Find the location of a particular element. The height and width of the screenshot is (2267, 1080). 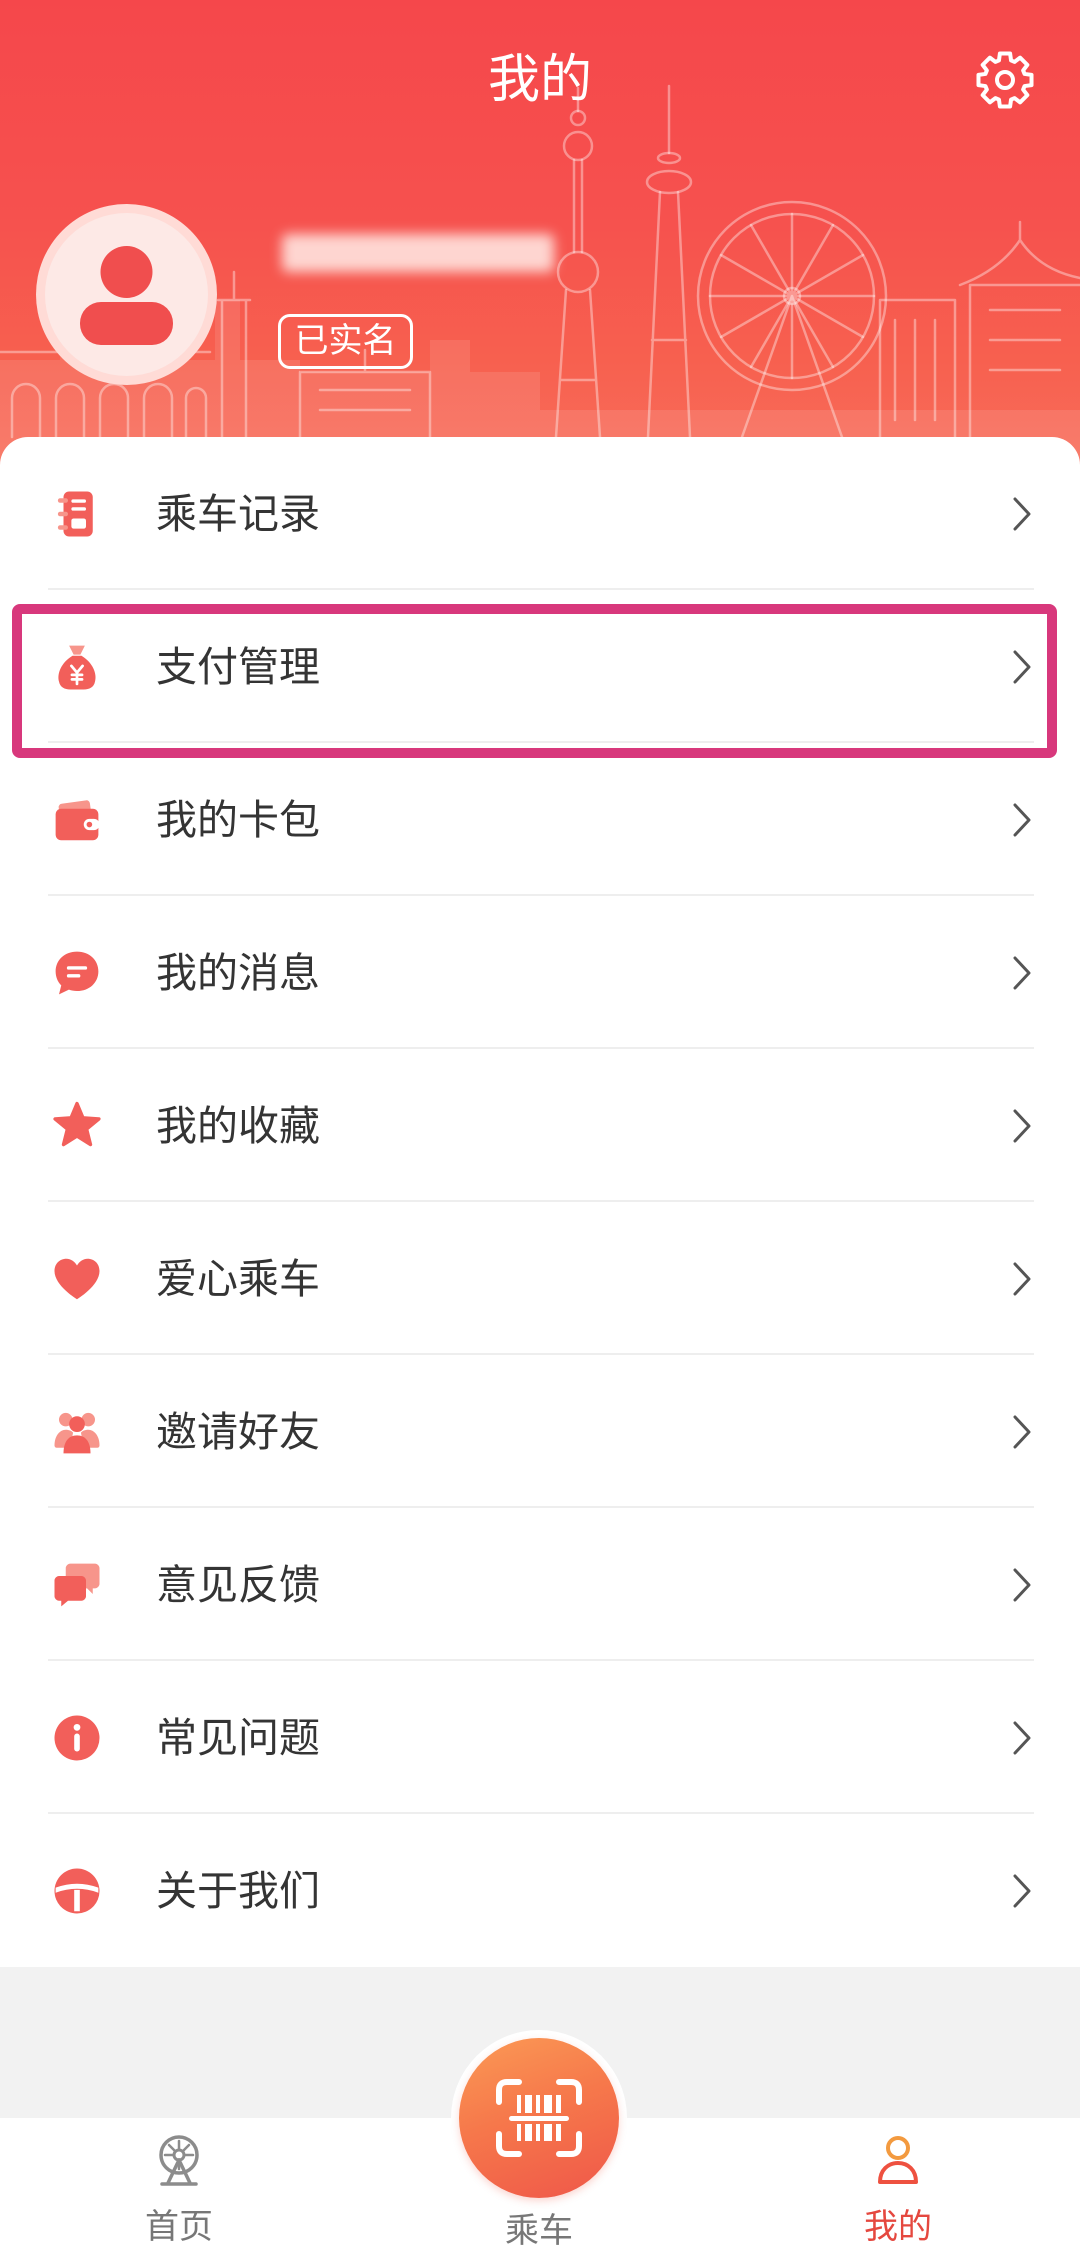

verified-badge: 已实名 is located at coordinates (345, 341).